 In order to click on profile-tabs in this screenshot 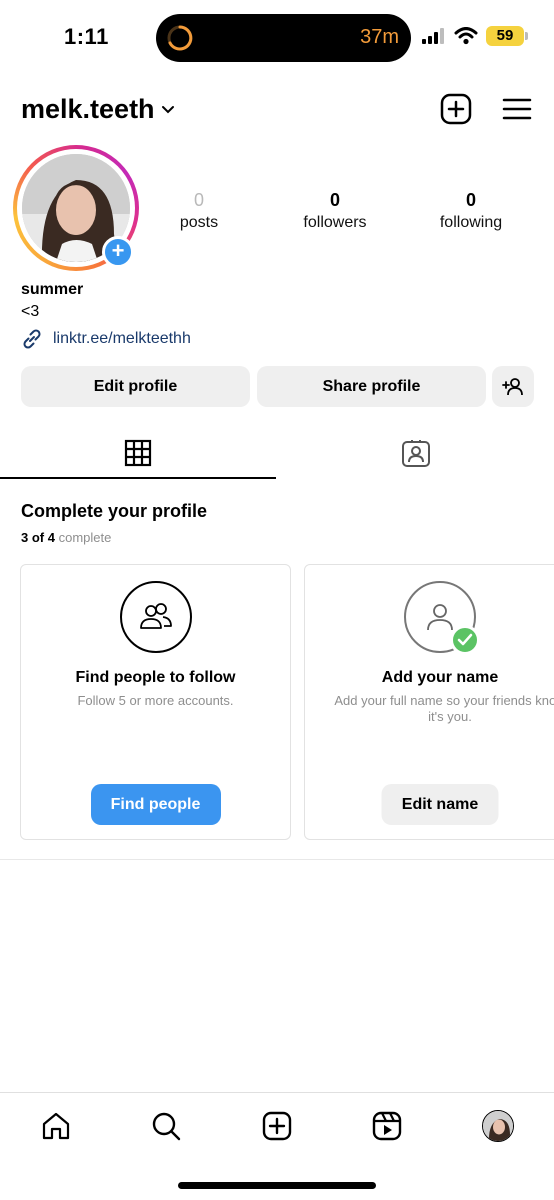, I will do `click(277, 453)`.